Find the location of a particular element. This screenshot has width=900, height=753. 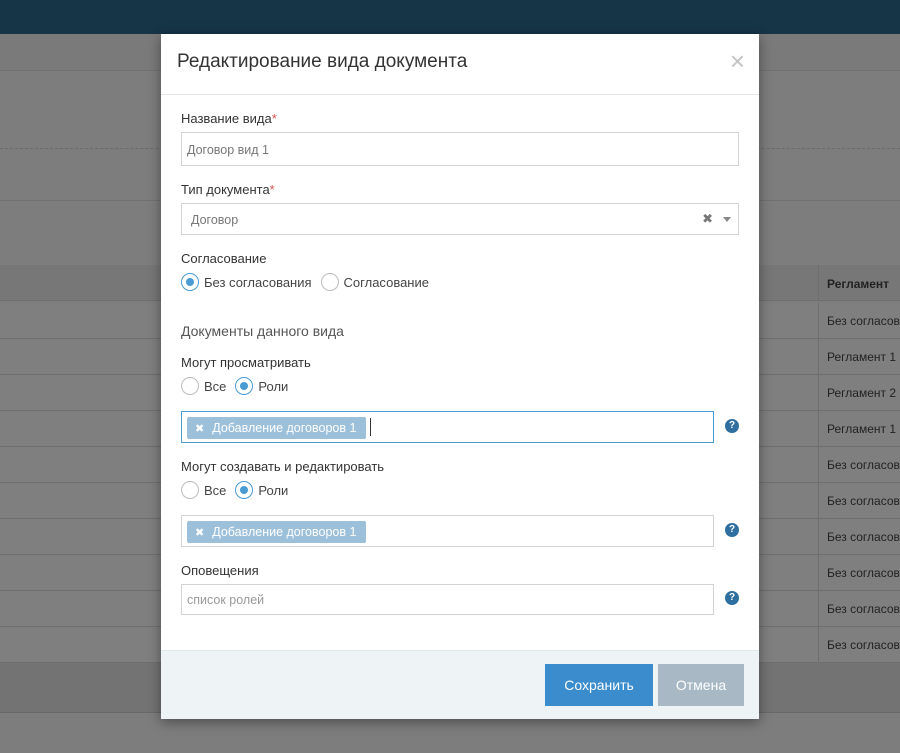

doc-type-label: Тип документа* is located at coordinates (228, 189).